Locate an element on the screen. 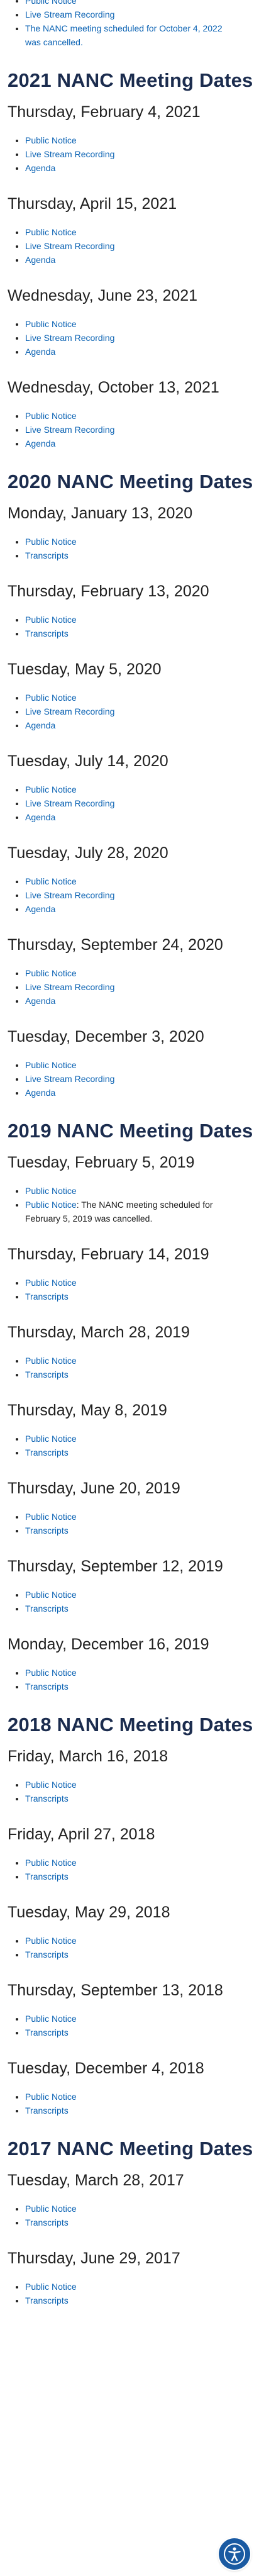  meeting-date-heading: Tuesday, March 28, 2017 is located at coordinates (96, 2180).